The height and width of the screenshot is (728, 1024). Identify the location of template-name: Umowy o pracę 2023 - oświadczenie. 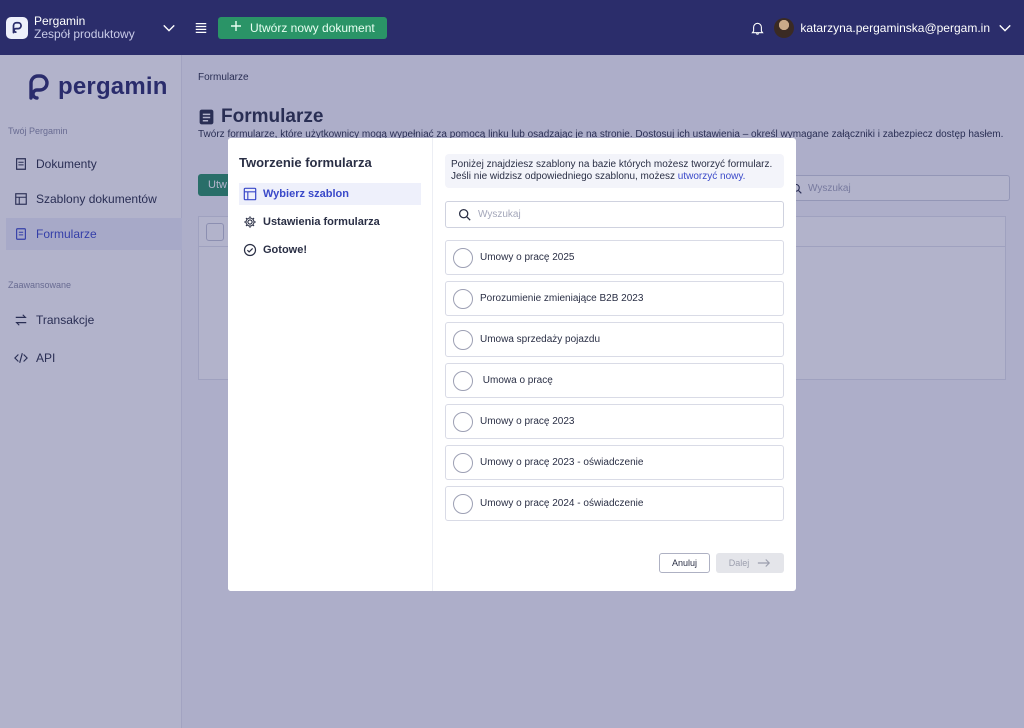
(562, 462).